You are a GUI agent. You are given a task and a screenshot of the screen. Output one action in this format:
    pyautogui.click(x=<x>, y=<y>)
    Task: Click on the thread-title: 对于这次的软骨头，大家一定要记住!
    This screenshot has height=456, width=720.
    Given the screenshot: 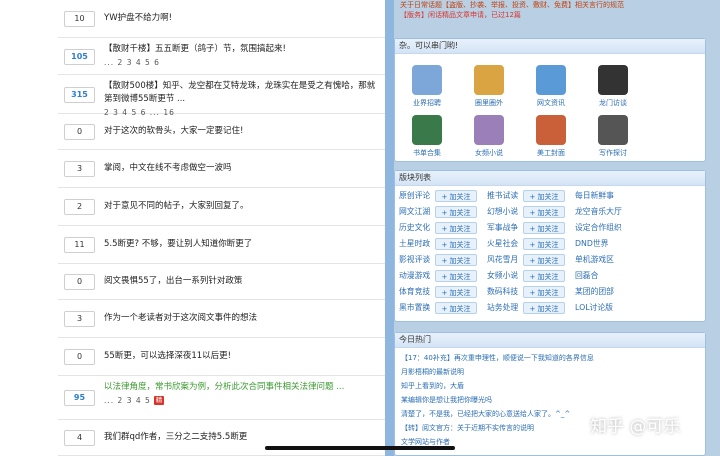 What is the action you would take?
    pyautogui.click(x=242, y=131)
    